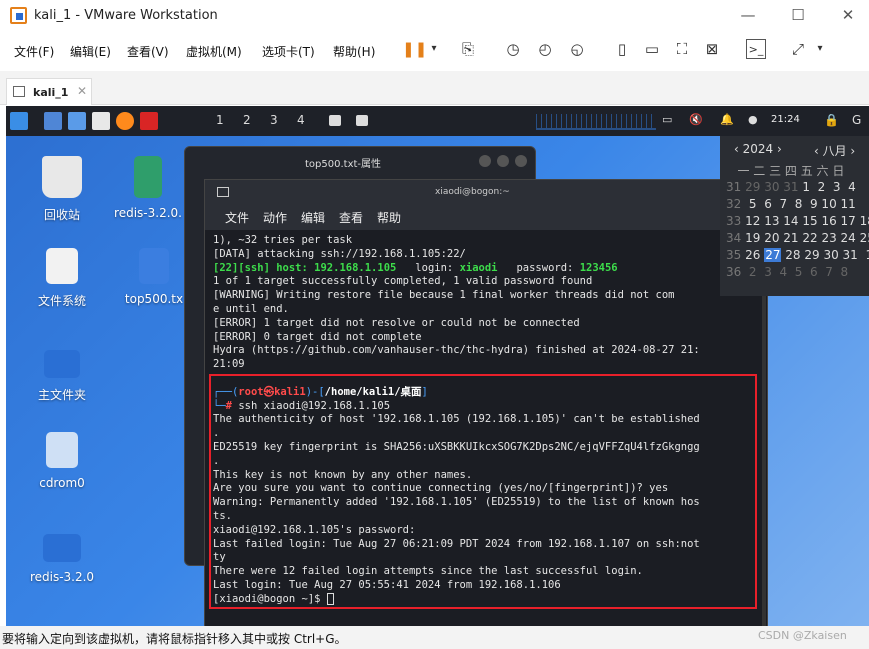 The width and height of the screenshot is (869, 649). Describe the element at coordinates (667, 119) in the screenshot. I see `screen-icon: ▭` at that location.